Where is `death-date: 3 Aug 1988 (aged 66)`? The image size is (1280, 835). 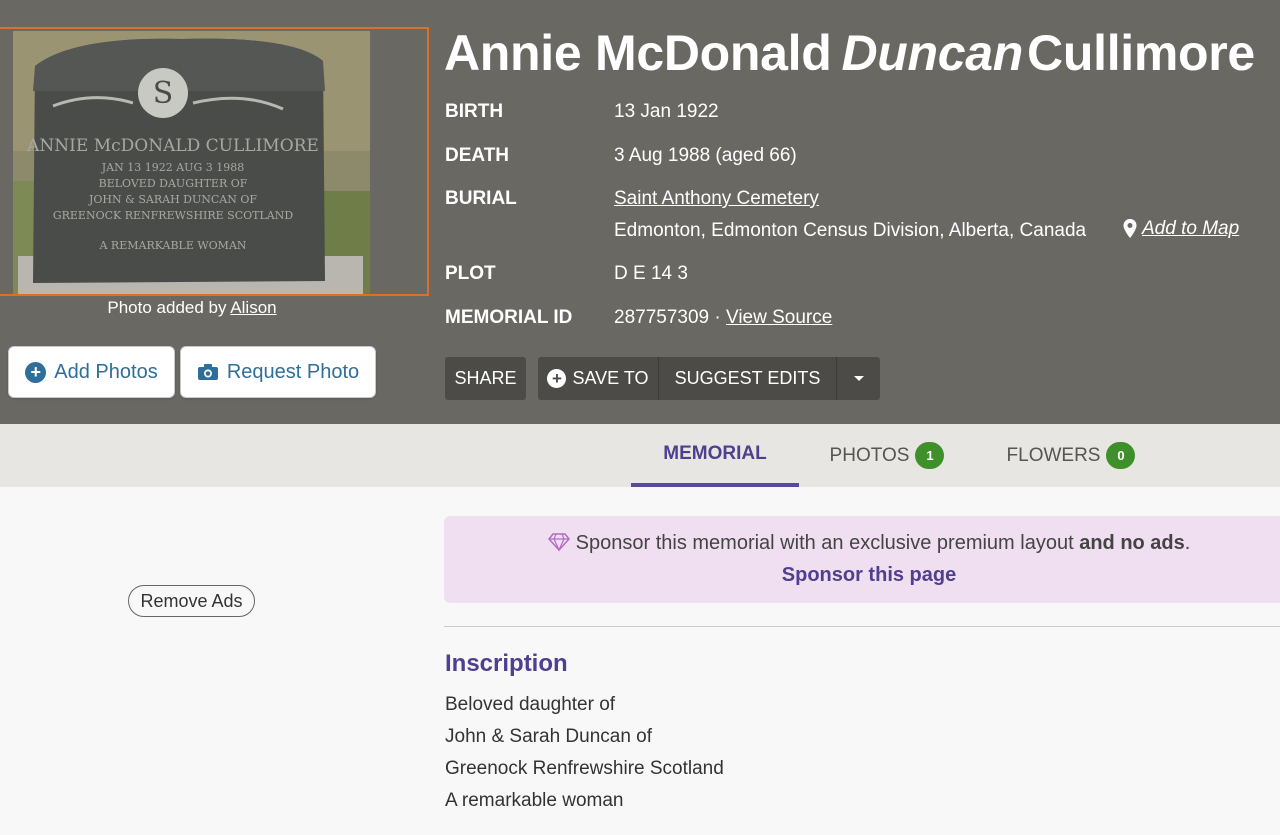 death-date: 3 Aug 1988 (aged 66) is located at coordinates (705, 155).